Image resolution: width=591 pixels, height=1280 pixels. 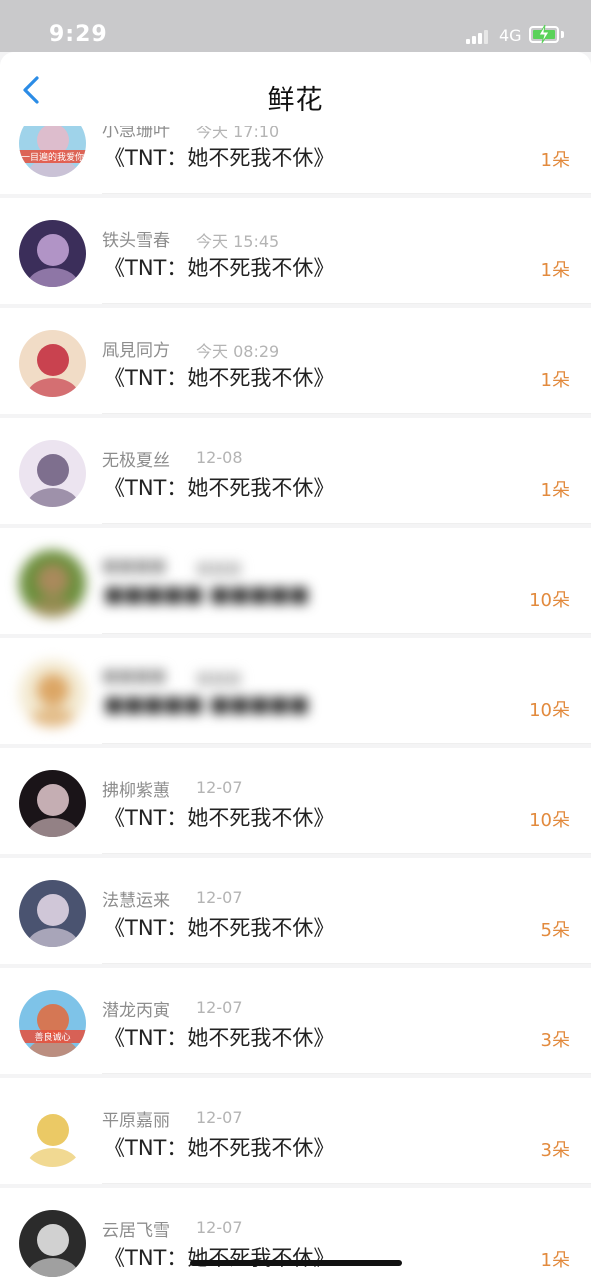 What do you see at coordinates (510, 35) in the screenshot?
I see `network-type: 4G` at bounding box center [510, 35].